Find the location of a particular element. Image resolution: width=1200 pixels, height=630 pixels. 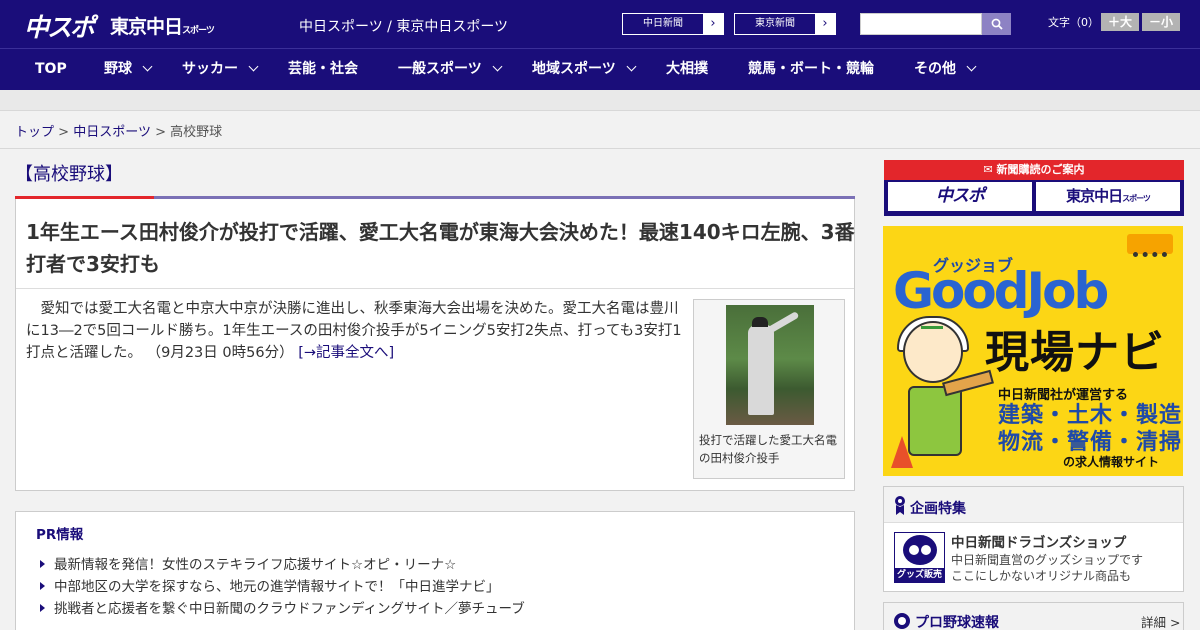

chunichi-shimbun-link: 中日新聞 › is located at coordinates (673, 24).